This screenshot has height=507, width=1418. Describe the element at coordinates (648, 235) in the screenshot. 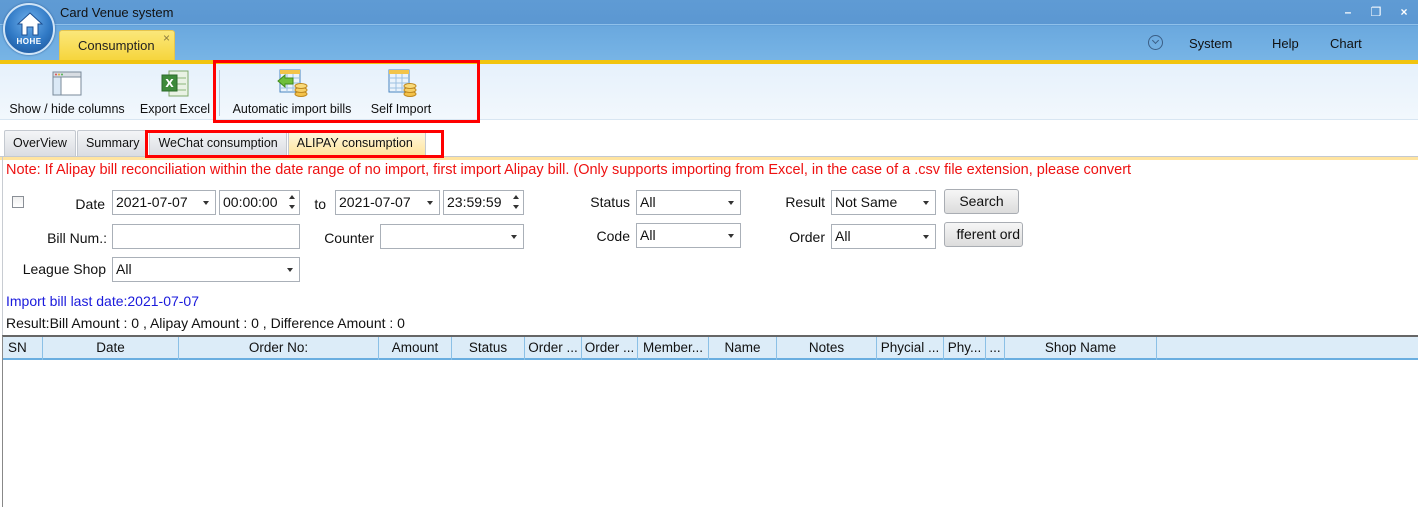

I see `code-value: All` at that location.